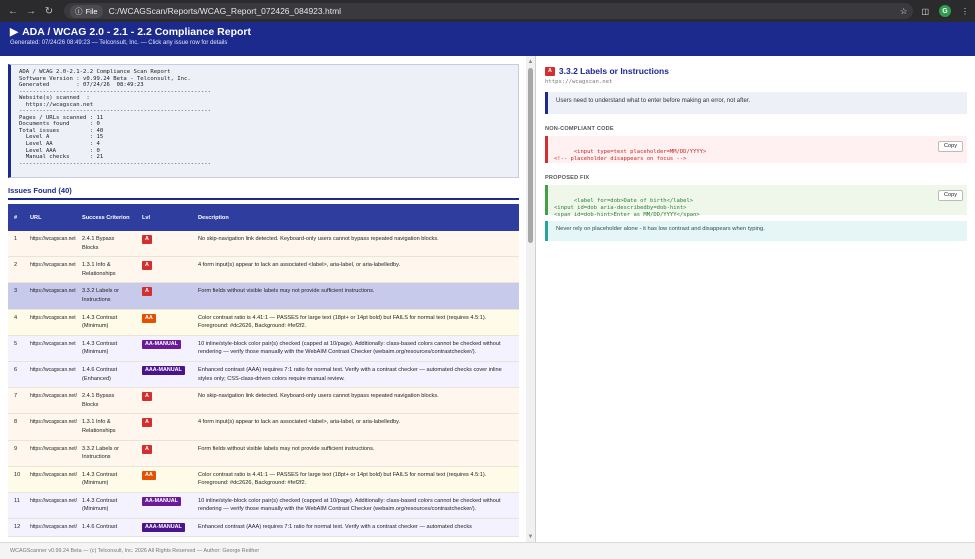 The width and height of the screenshot is (975, 559). I want to click on extensions-icon: ◫, so click(925, 11).